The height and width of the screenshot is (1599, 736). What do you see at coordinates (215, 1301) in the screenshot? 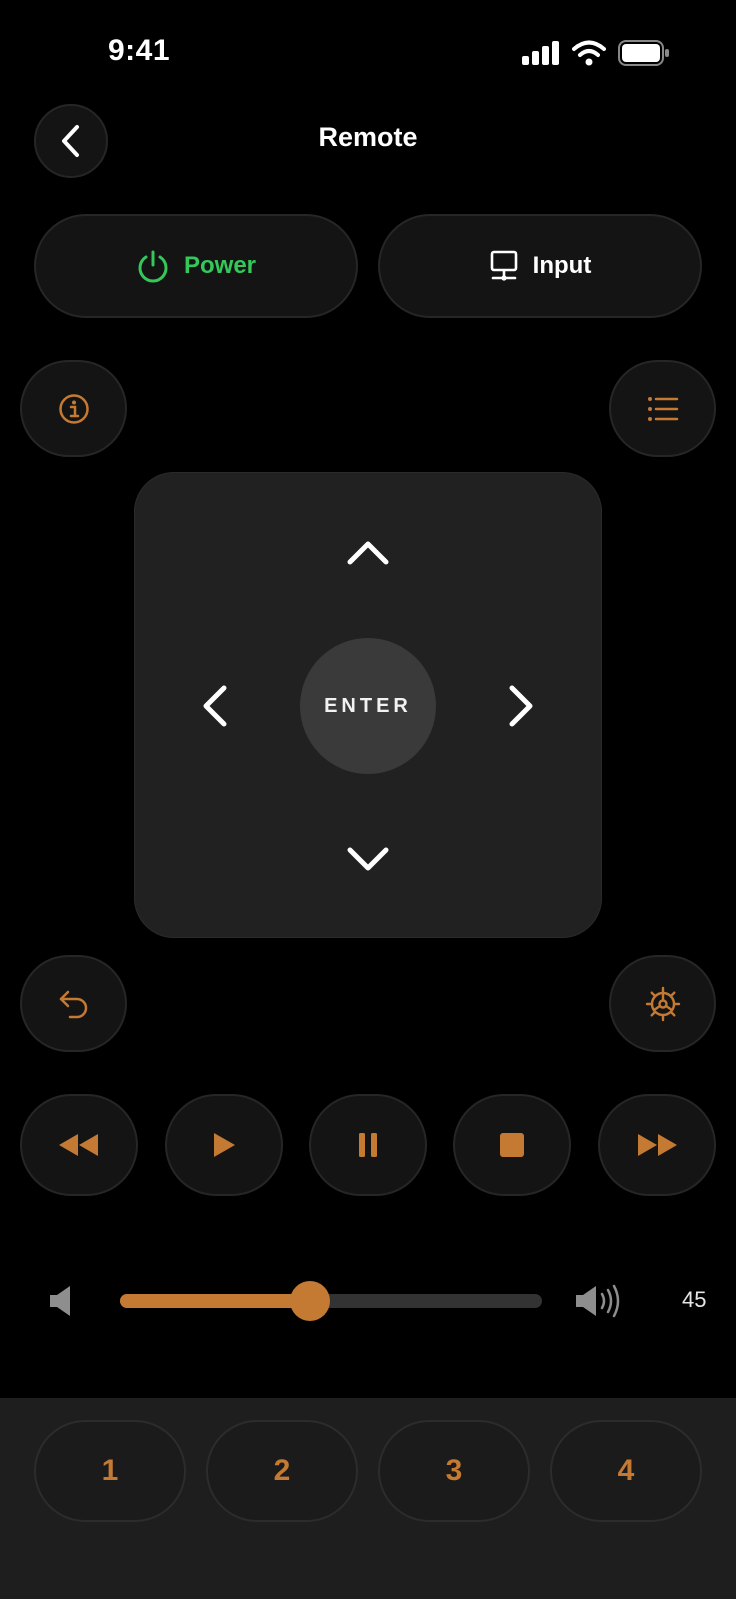
I see `volume-slider-fill` at bounding box center [215, 1301].